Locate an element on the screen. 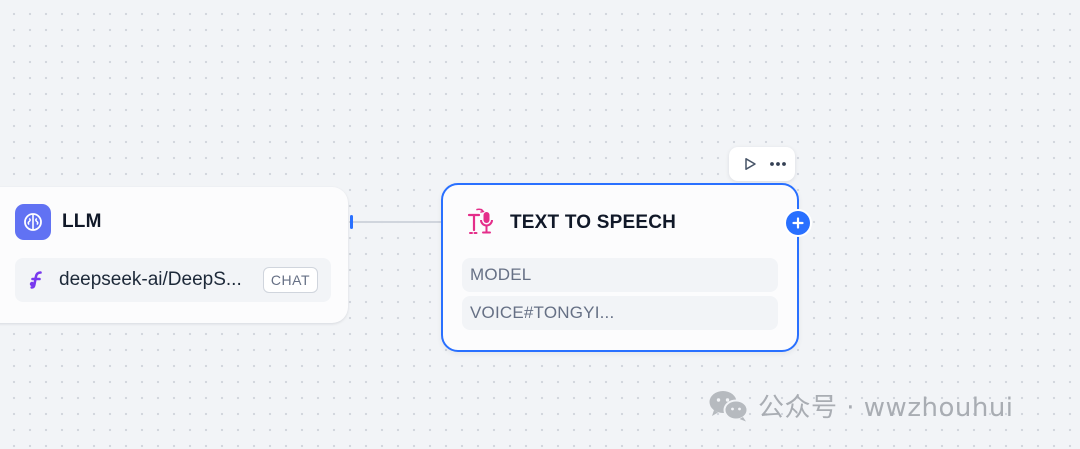 This screenshot has width=1080, height=449. llm-node-title: LLM is located at coordinates (82, 221).